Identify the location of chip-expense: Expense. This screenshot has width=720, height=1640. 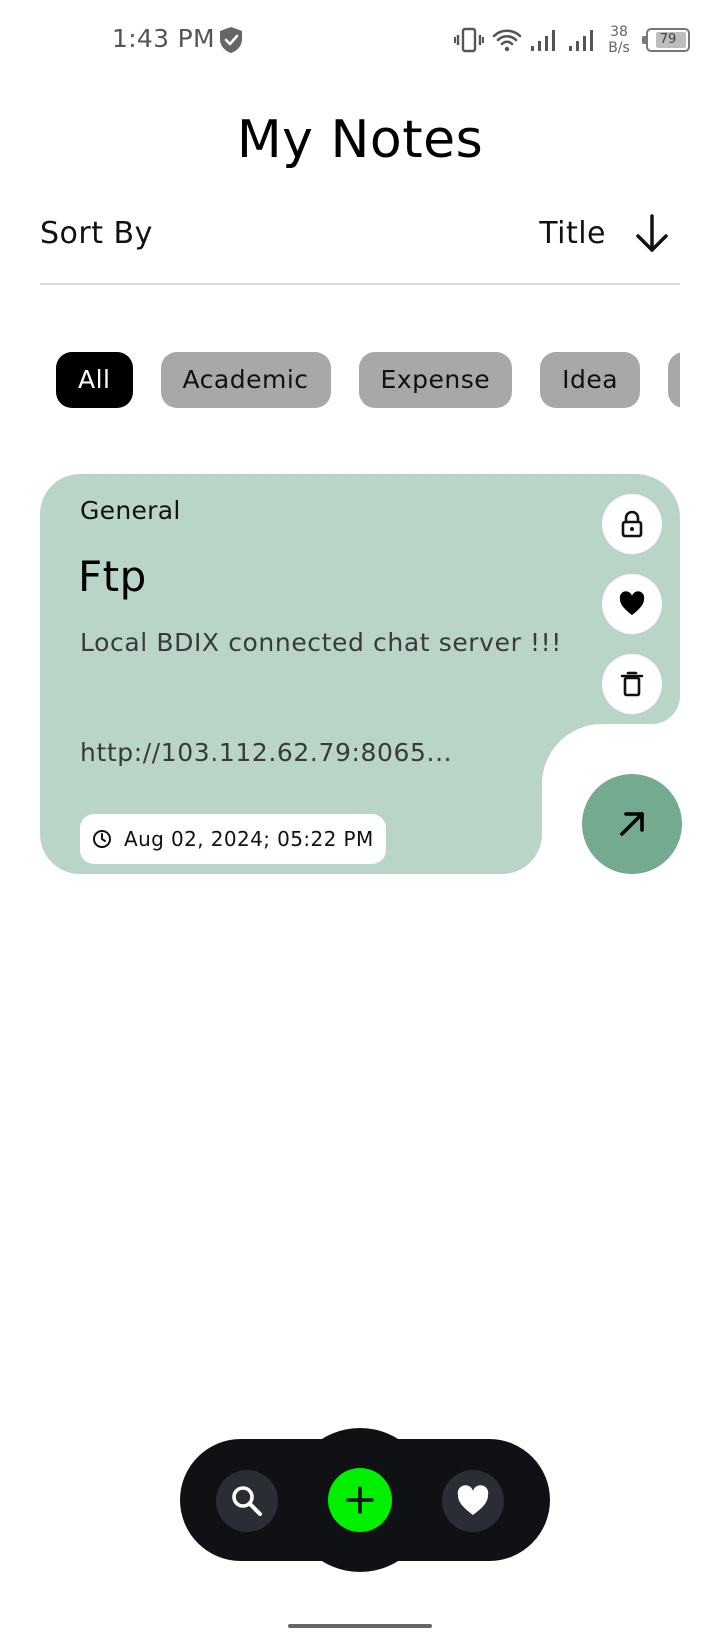
(435, 380).